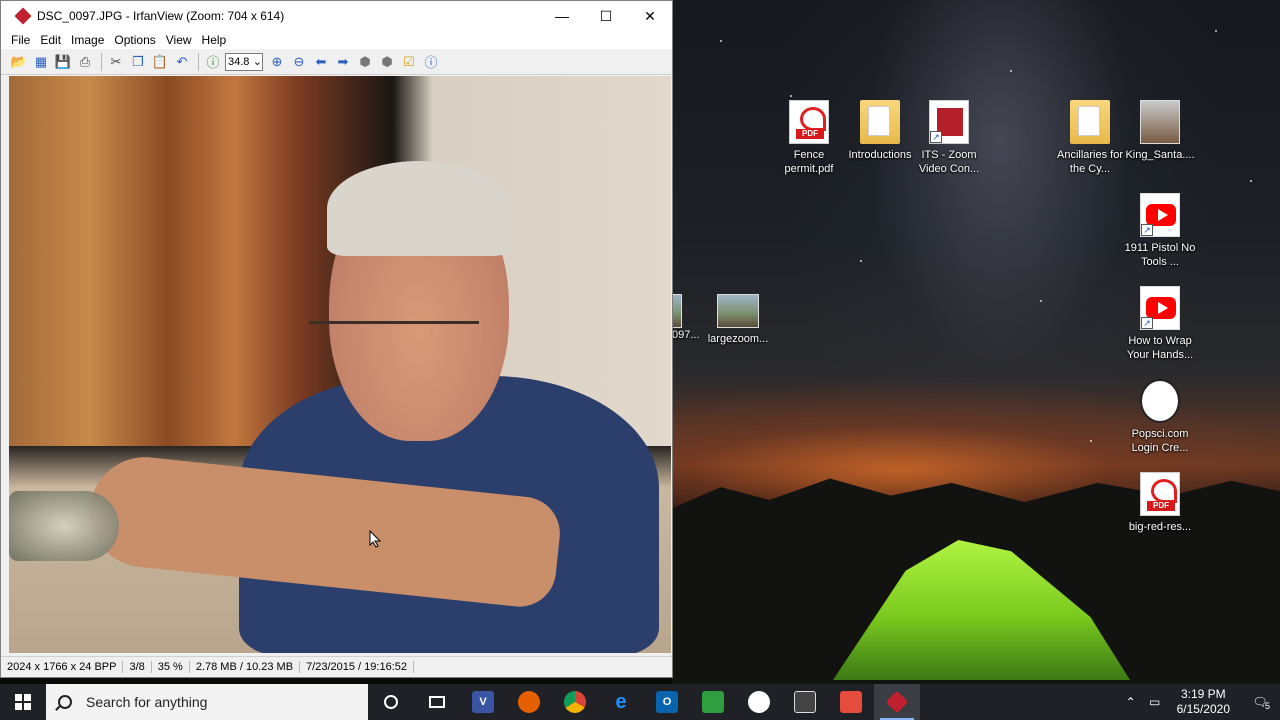  Describe the element at coordinates (147, 702) in the screenshot. I see `search-placeholder: Search for anything` at that location.